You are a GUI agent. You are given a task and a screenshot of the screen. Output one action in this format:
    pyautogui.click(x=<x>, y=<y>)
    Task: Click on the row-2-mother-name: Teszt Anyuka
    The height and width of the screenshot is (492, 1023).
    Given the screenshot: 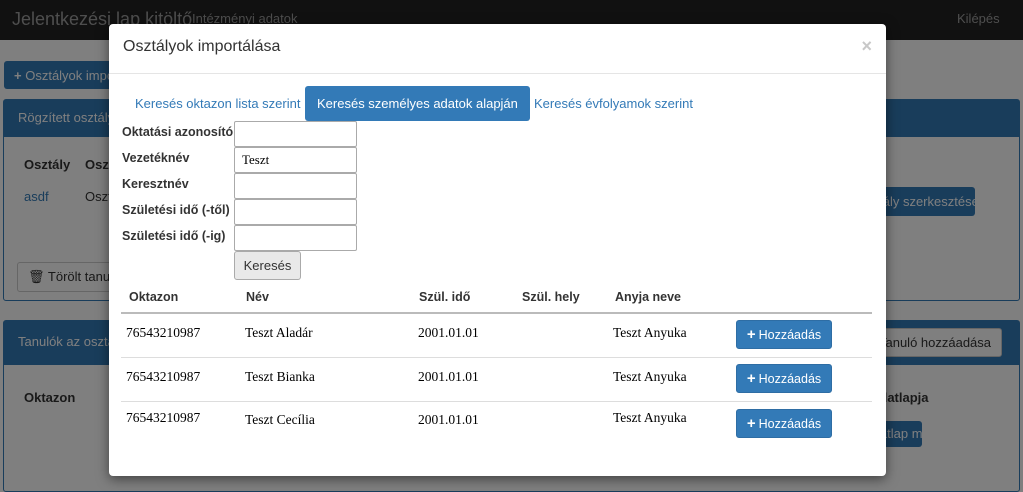 What is the action you would take?
    pyautogui.click(x=650, y=376)
    